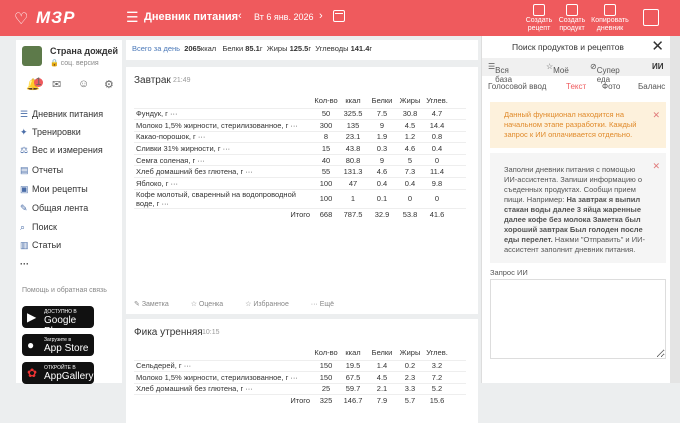 This screenshot has width=680, height=423. I want to click on page-title: Дневник питания, so click(191, 17).